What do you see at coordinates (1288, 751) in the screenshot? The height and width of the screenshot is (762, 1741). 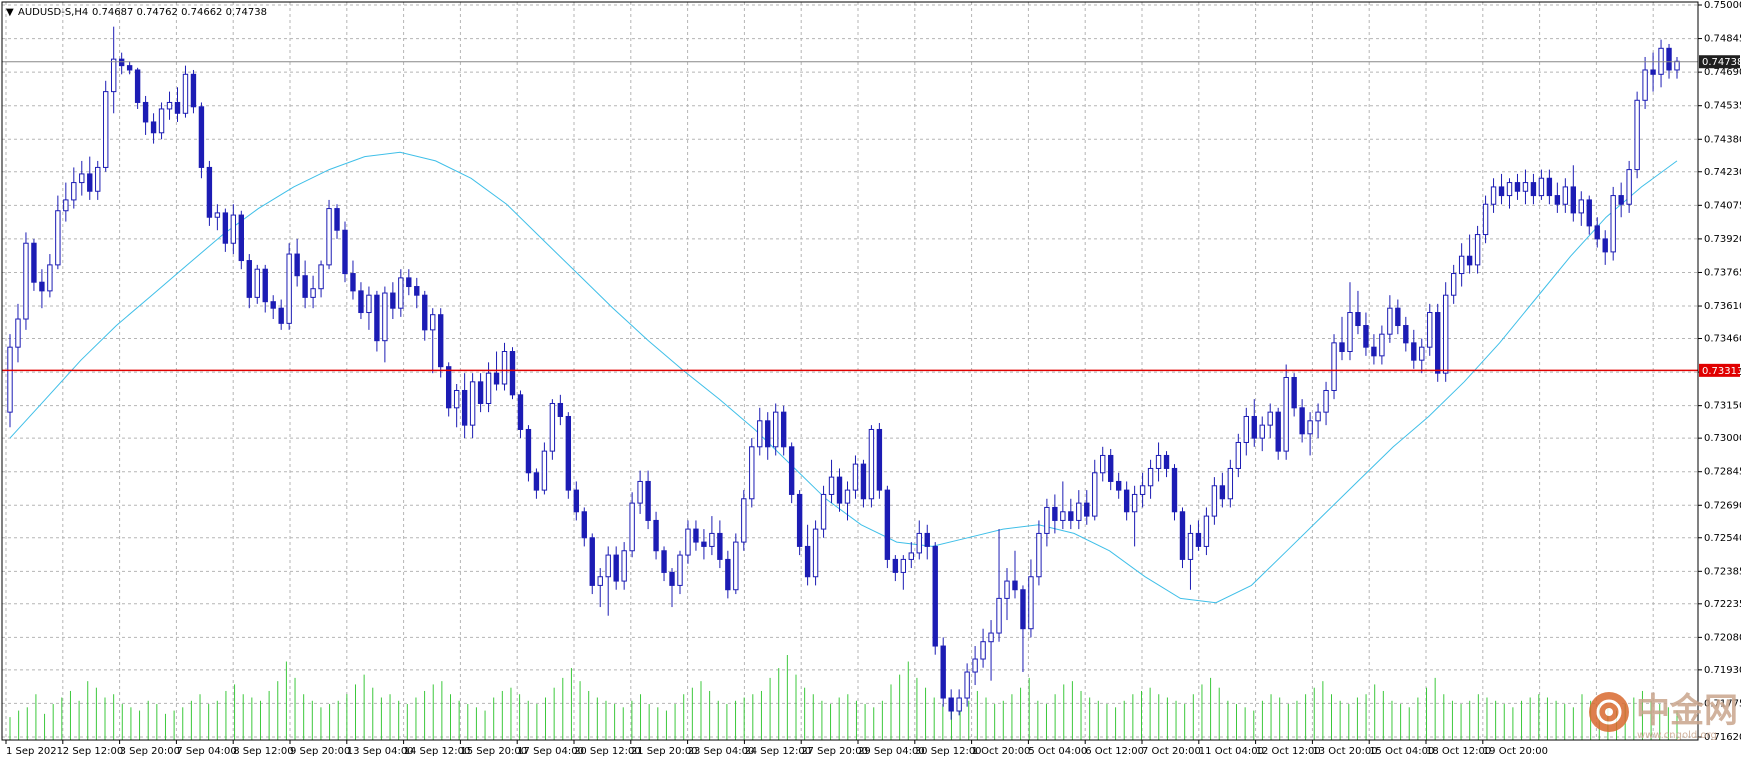 I see `x-tick-label: 12 Oct 12:00` at bounding box center [1288, 751].